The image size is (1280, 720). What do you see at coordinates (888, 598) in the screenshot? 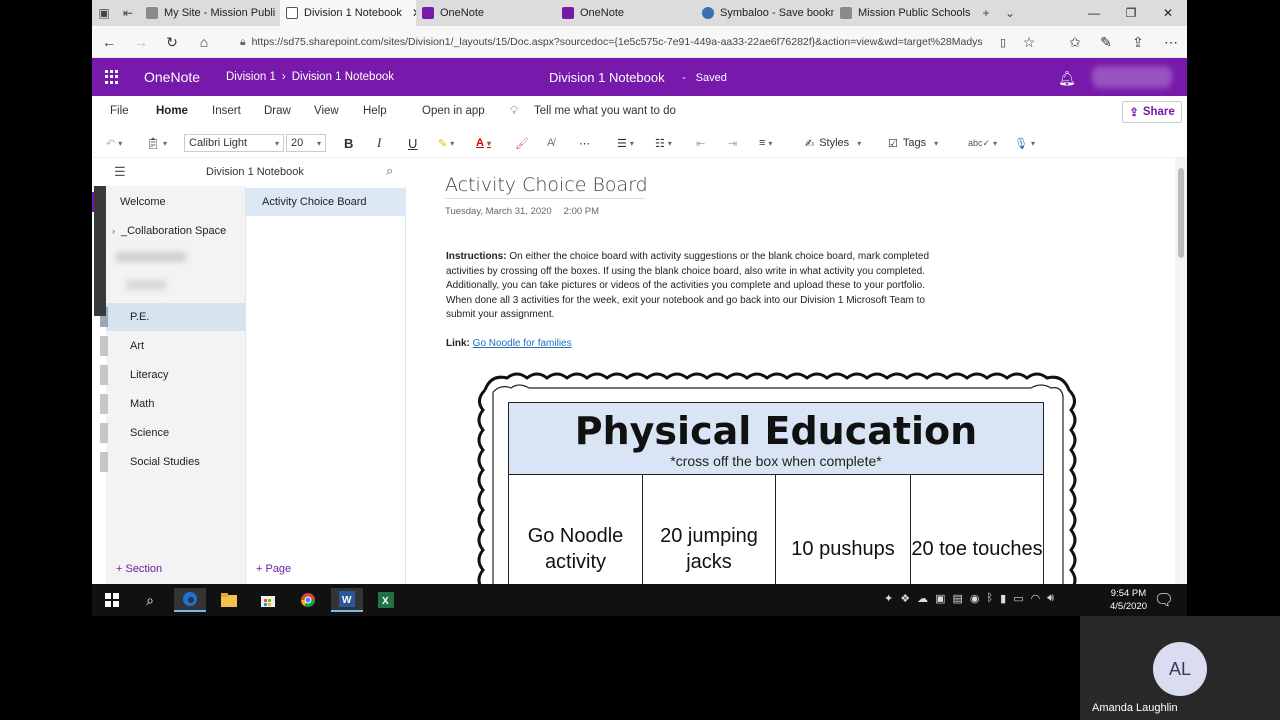
I see `tray-app-icon: ✦` at bounding box center [888, 598].